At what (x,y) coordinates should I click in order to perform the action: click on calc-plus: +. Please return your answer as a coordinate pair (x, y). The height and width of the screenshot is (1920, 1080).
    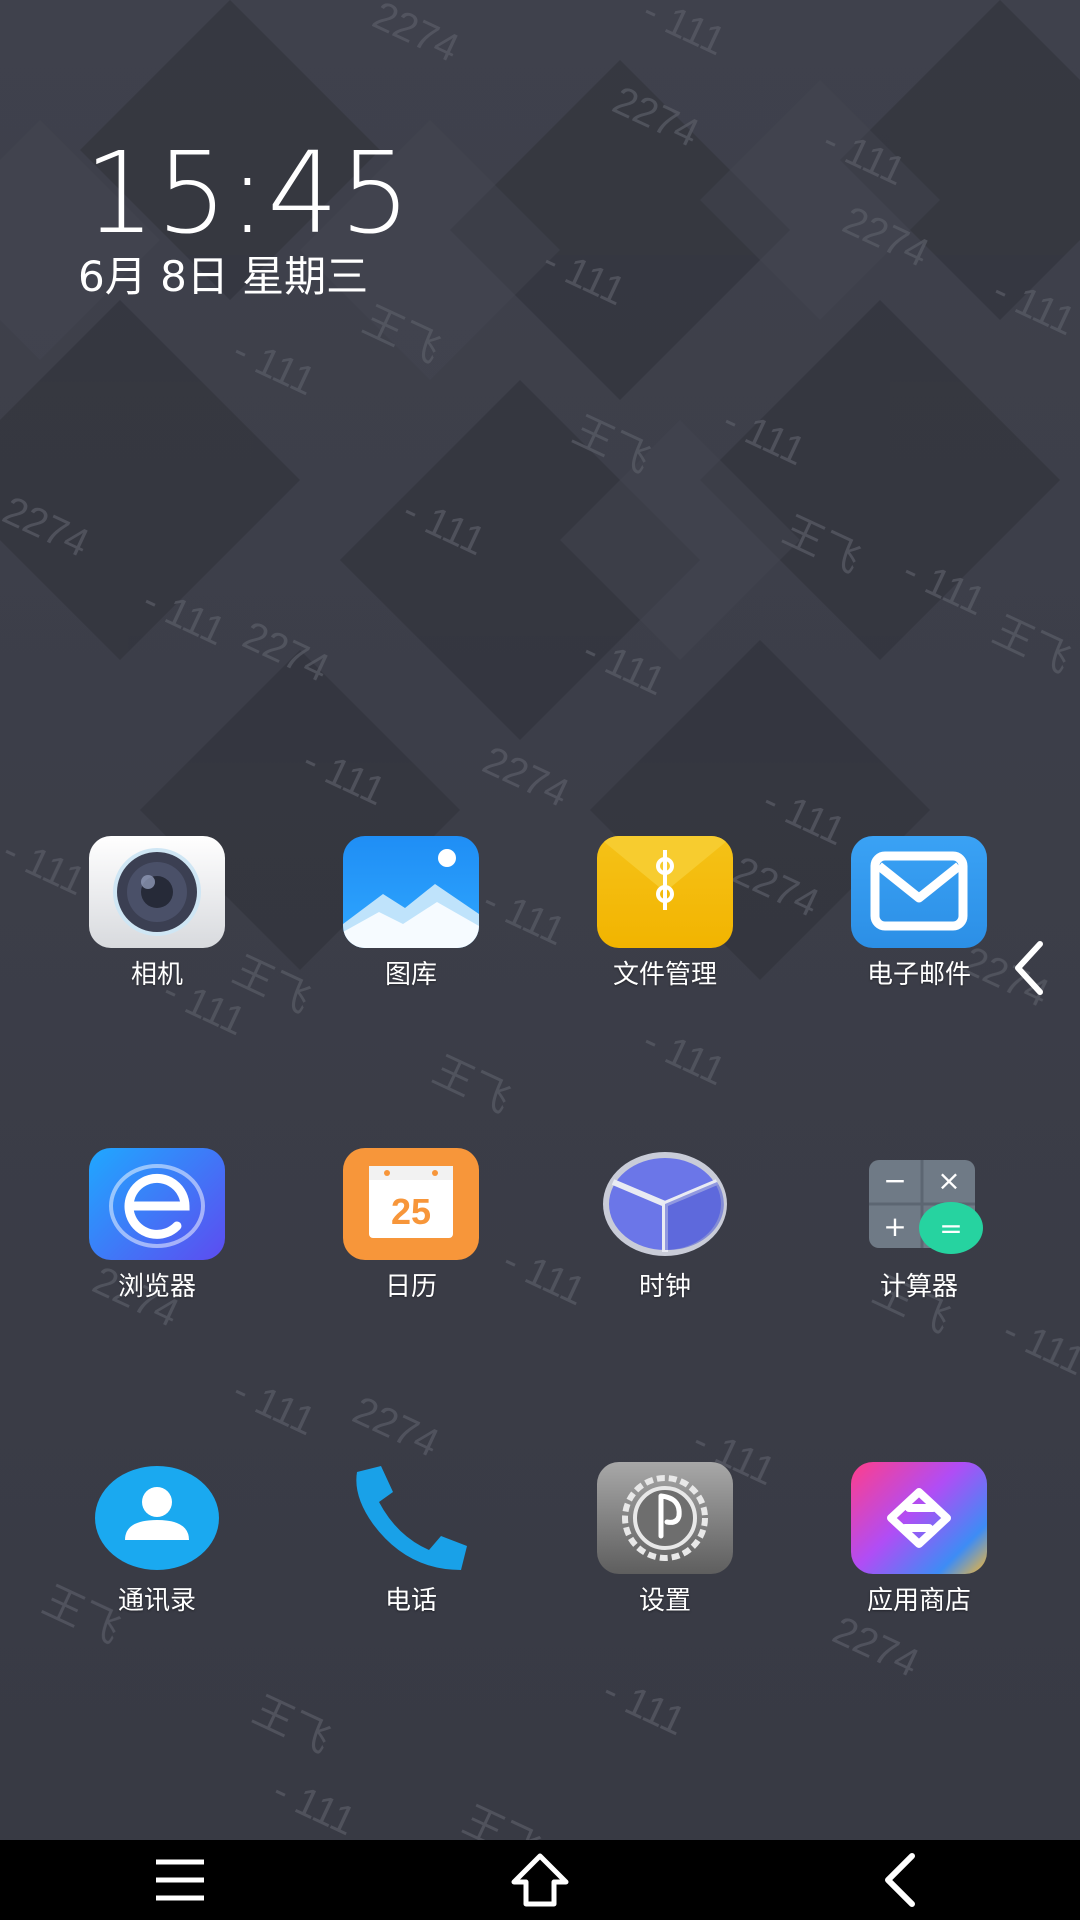
    Looking at the image, I should click on (894, 1226).